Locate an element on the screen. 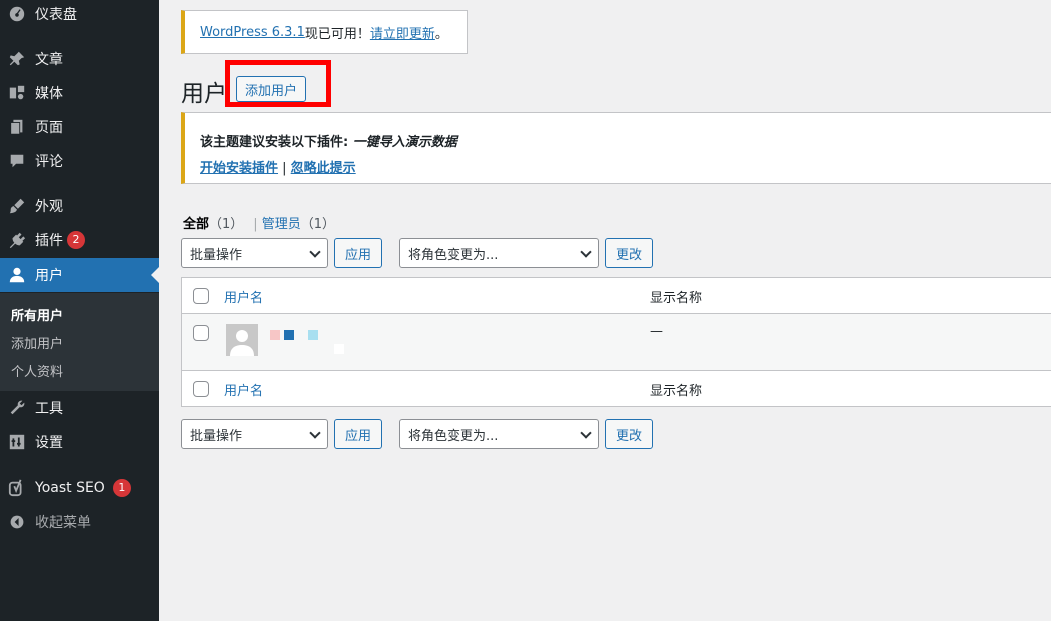 The width and height of the screenshot is (1051, 621). collapse-menu-button: 收起菜单 is located at coordinates (79, 522).